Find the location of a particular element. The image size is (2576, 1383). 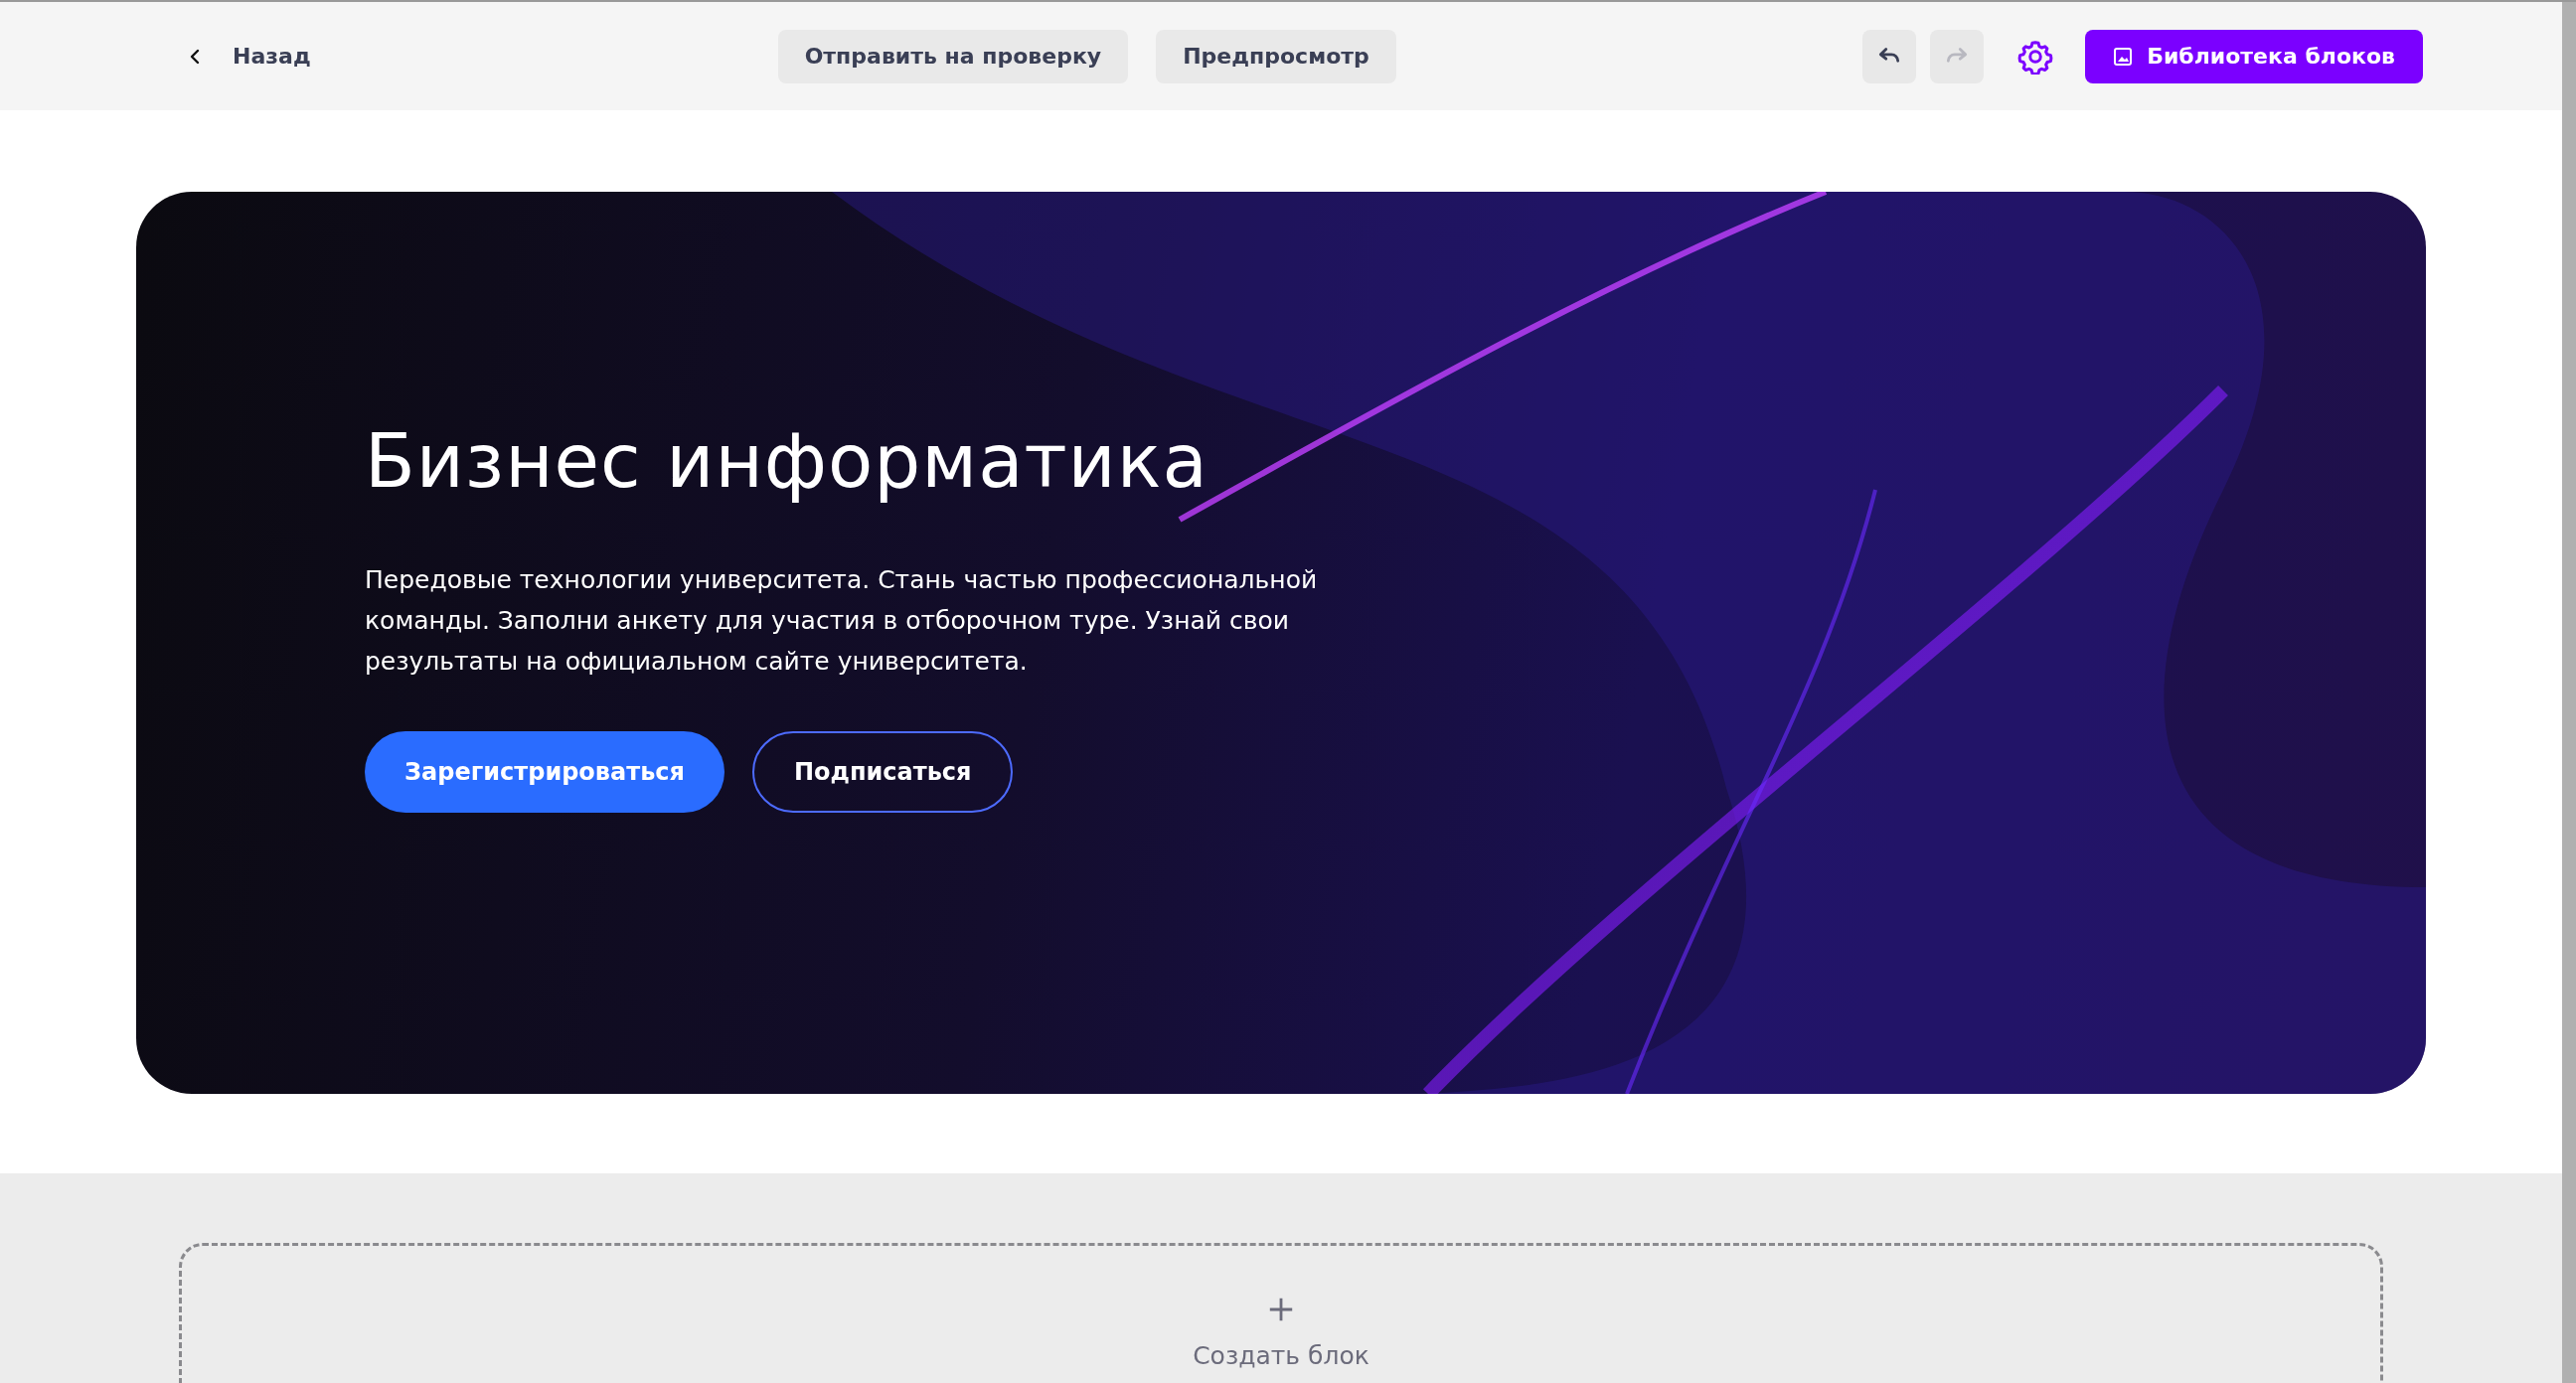

hero-title: Бизнес информатика is located at coordinates (787, 461).